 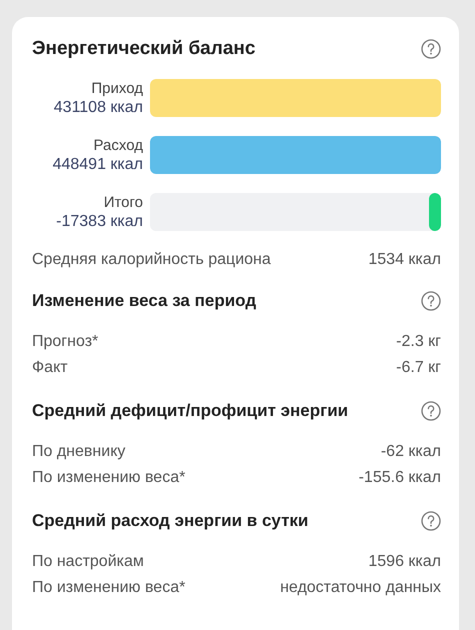 I want to click on summary-label: Средняя калорийность рациона, so click(x=151, y=260).